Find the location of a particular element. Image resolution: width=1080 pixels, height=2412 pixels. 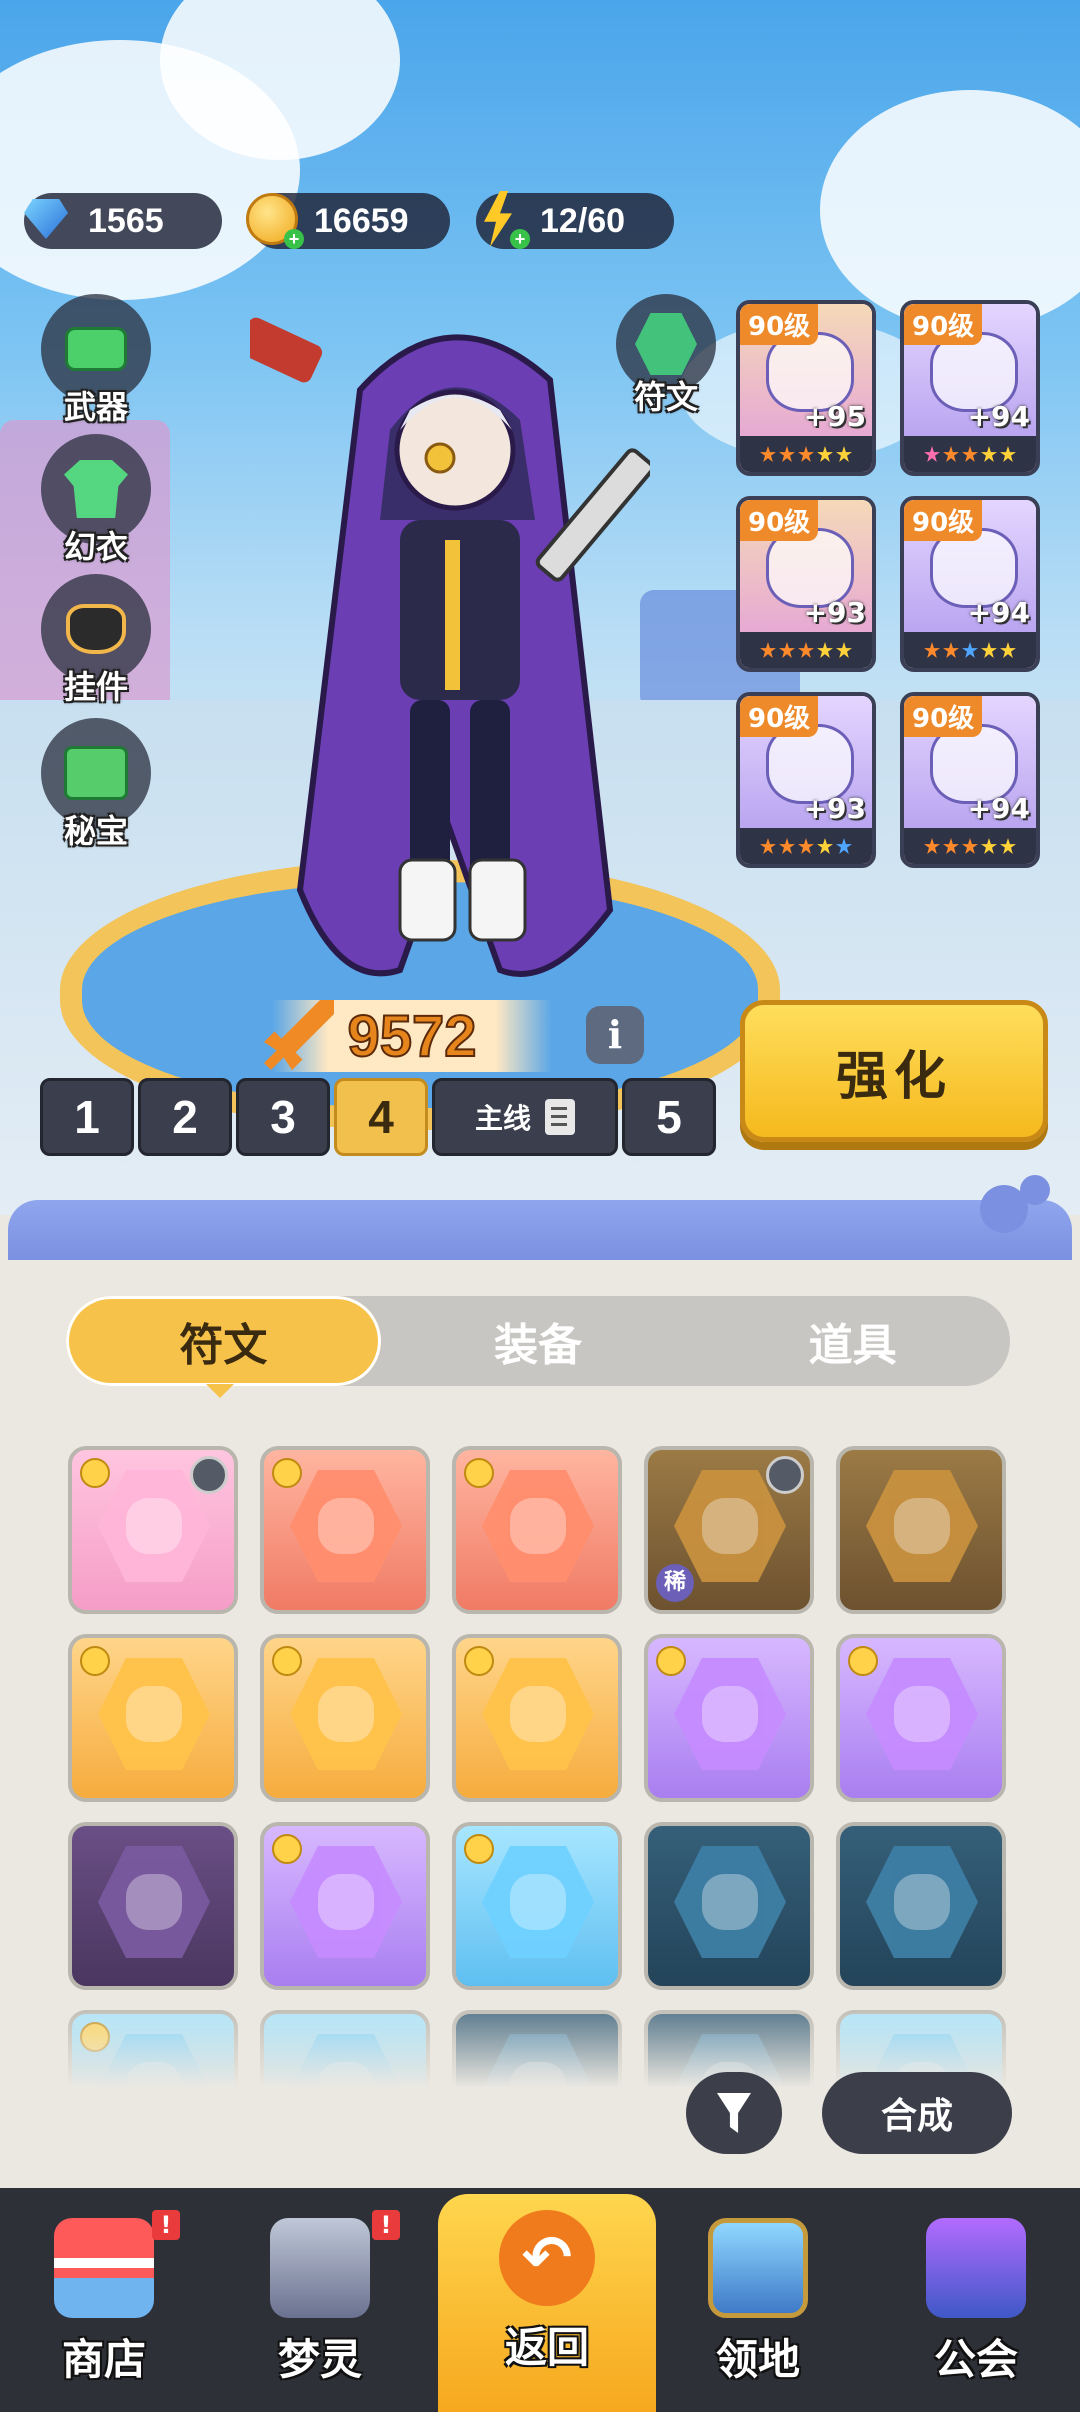

upgrade-button: 强化 is located at coordinates (894, 1071).